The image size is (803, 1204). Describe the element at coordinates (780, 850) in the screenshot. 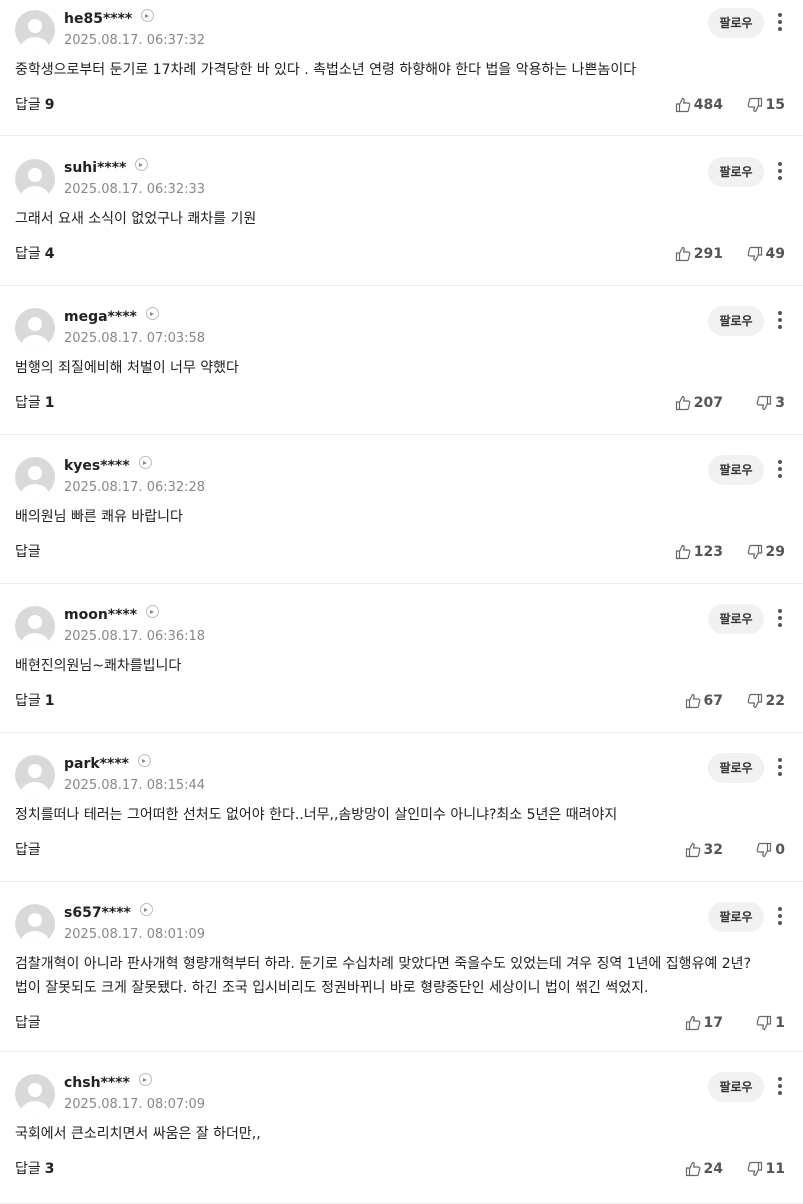

I see `dislike-count: 0` at that location.